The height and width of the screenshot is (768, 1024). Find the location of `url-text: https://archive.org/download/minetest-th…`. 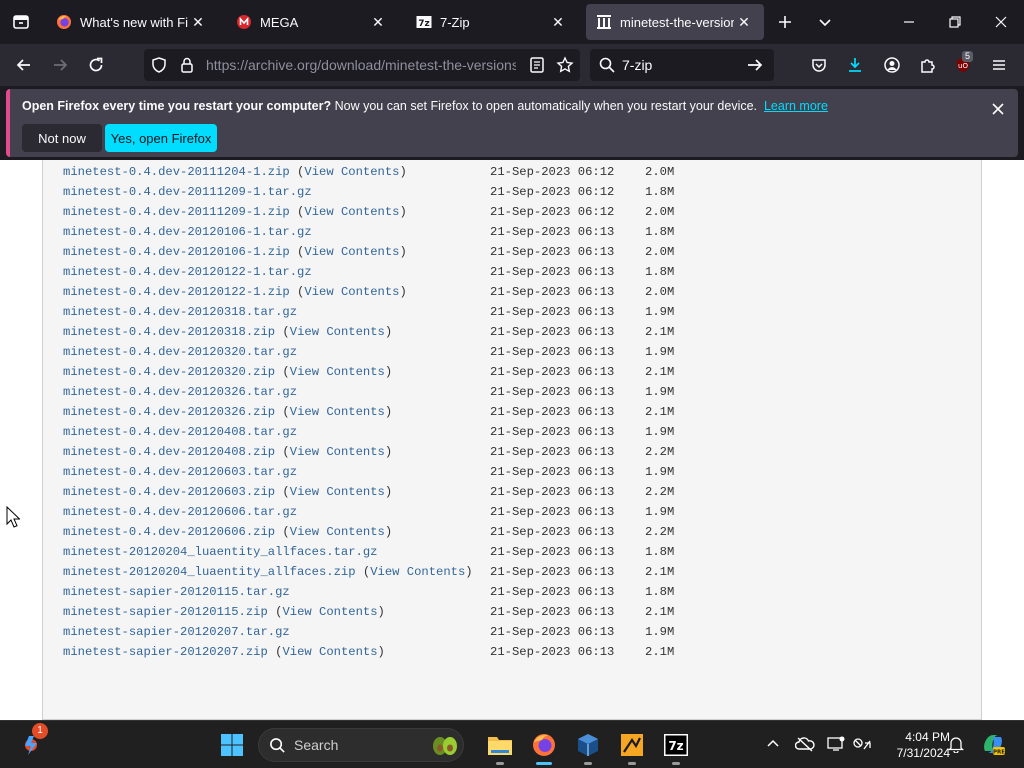

url-text: https://archive.org/download/minetest-th… is located at coordinates (361, 65).